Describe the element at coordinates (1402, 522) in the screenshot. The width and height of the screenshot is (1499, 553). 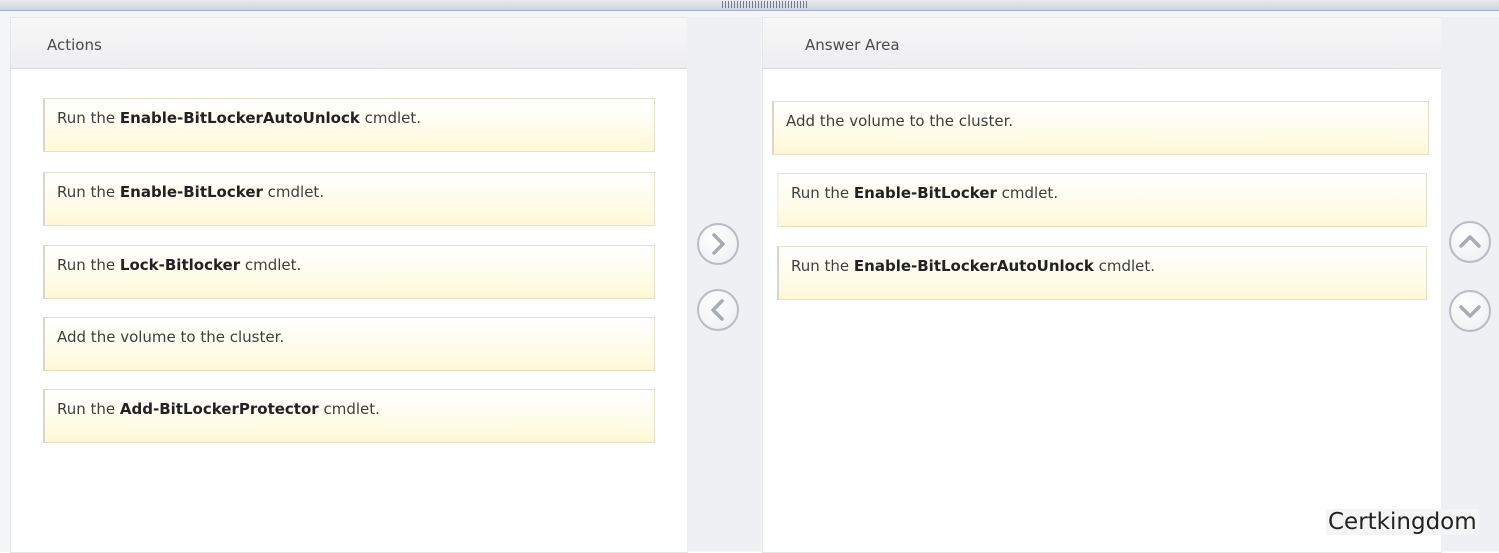
I see `watermark: Certkingdom` at that location.